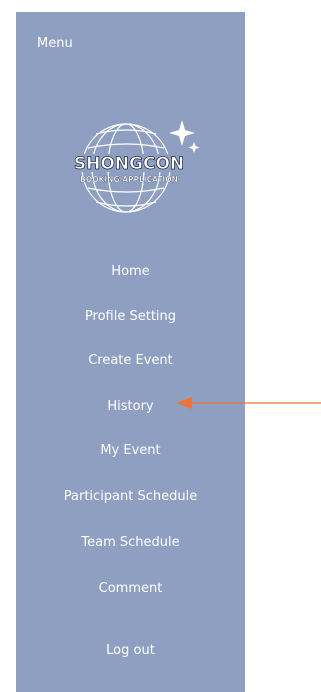  Describe the element at coordinates (130, 451) in the screenshot. I see `sidebar-item-my-event: My Event` at that location.